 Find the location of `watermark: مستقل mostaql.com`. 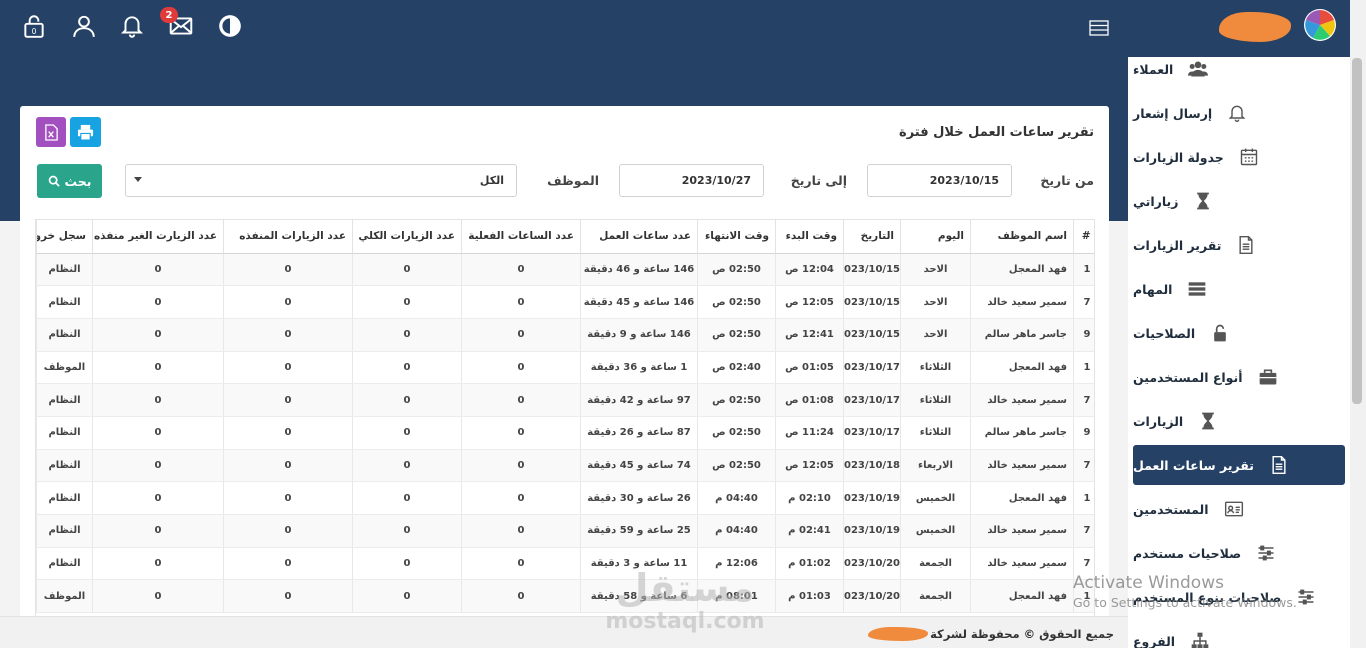

watermark: مستقل mostaql.com is located at coordinates (685, 601).